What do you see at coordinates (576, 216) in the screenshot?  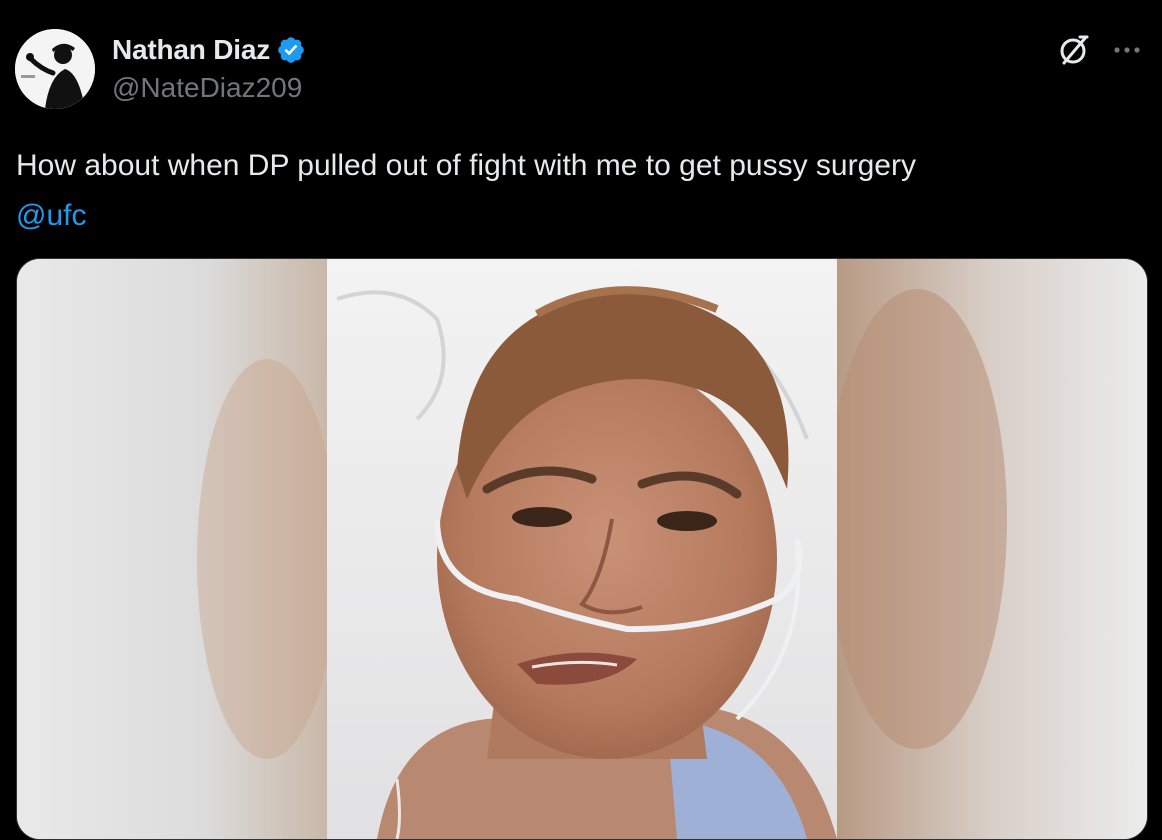 I see `mention-link: @ufc` at bounding box center [576, 216].